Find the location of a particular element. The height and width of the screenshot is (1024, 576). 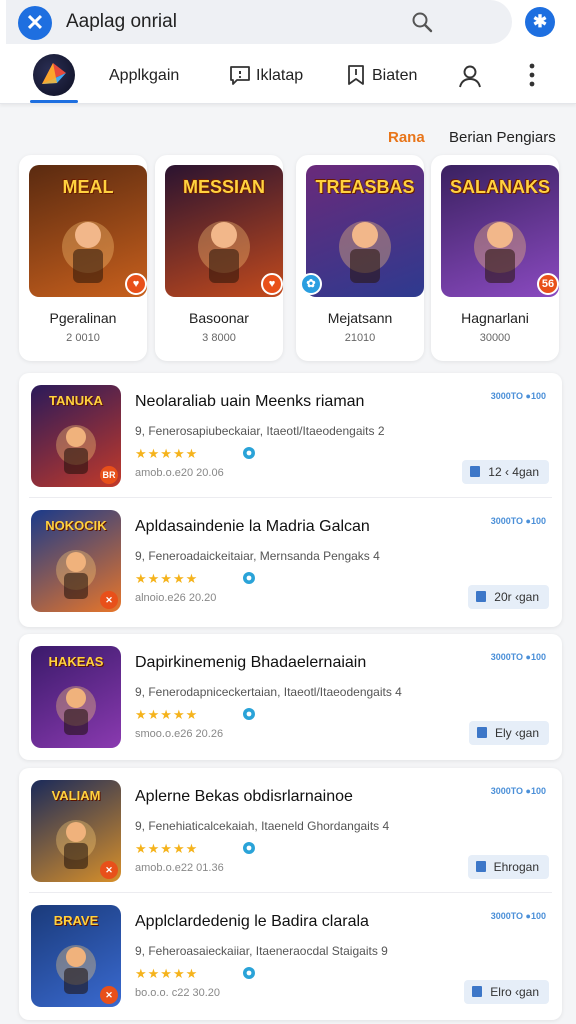

get-button-label: Elro ‹gan is located at coordinates (514, 992).